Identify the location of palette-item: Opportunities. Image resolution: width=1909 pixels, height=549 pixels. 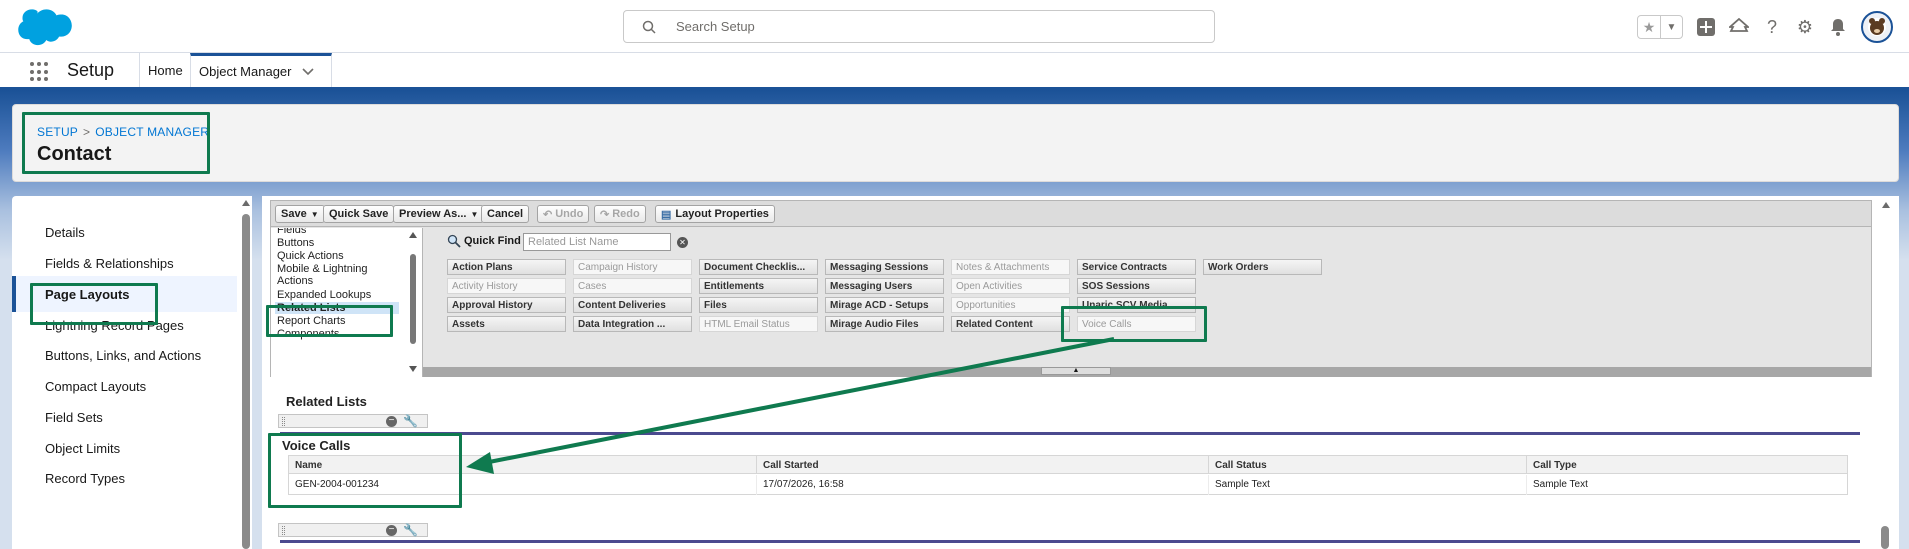
(1010, 305).